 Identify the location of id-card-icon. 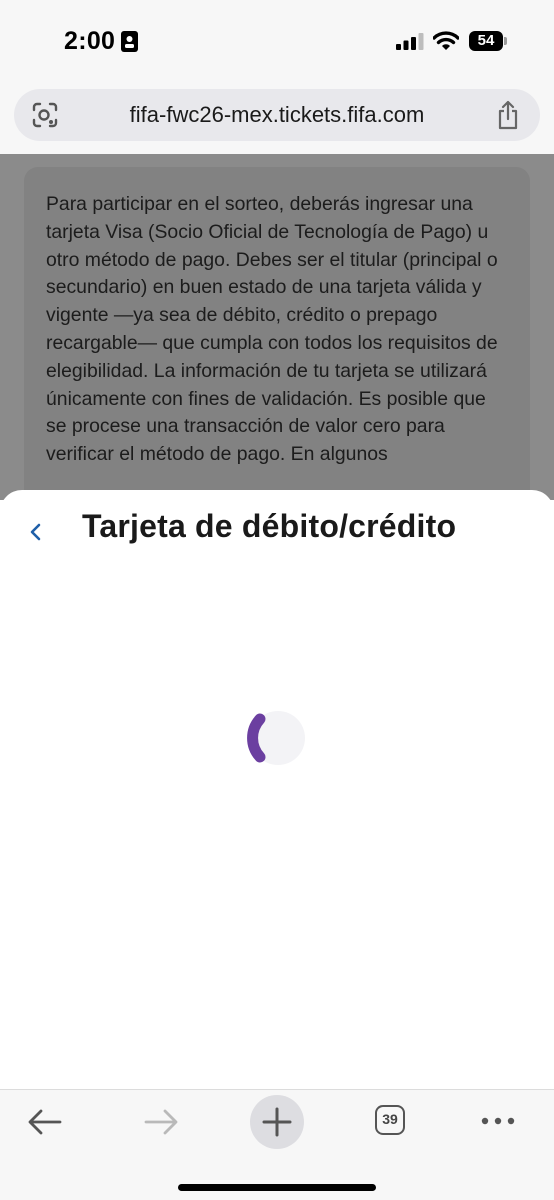
(129, 41).